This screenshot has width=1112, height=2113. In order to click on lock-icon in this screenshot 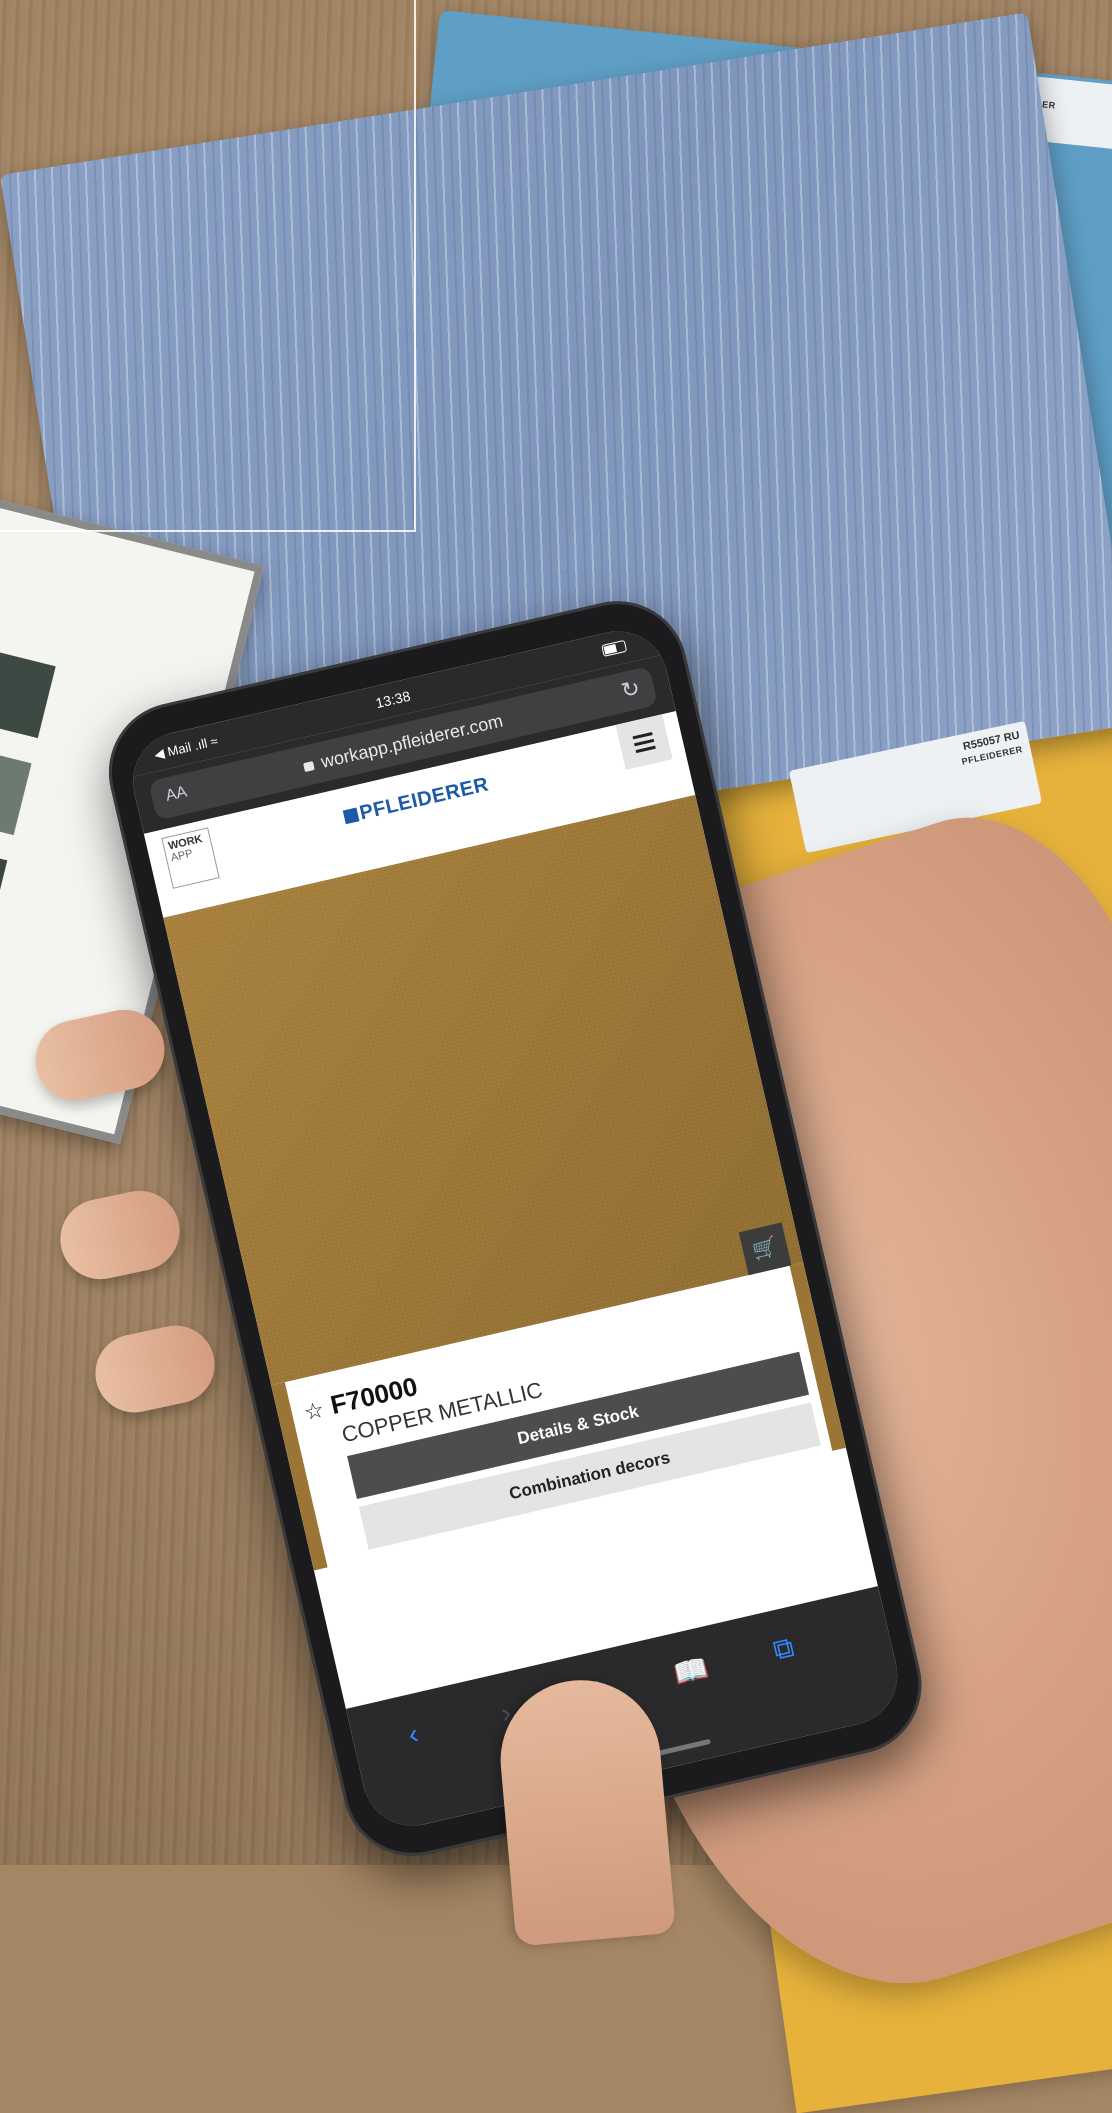, I will do `click(309, 767)`.